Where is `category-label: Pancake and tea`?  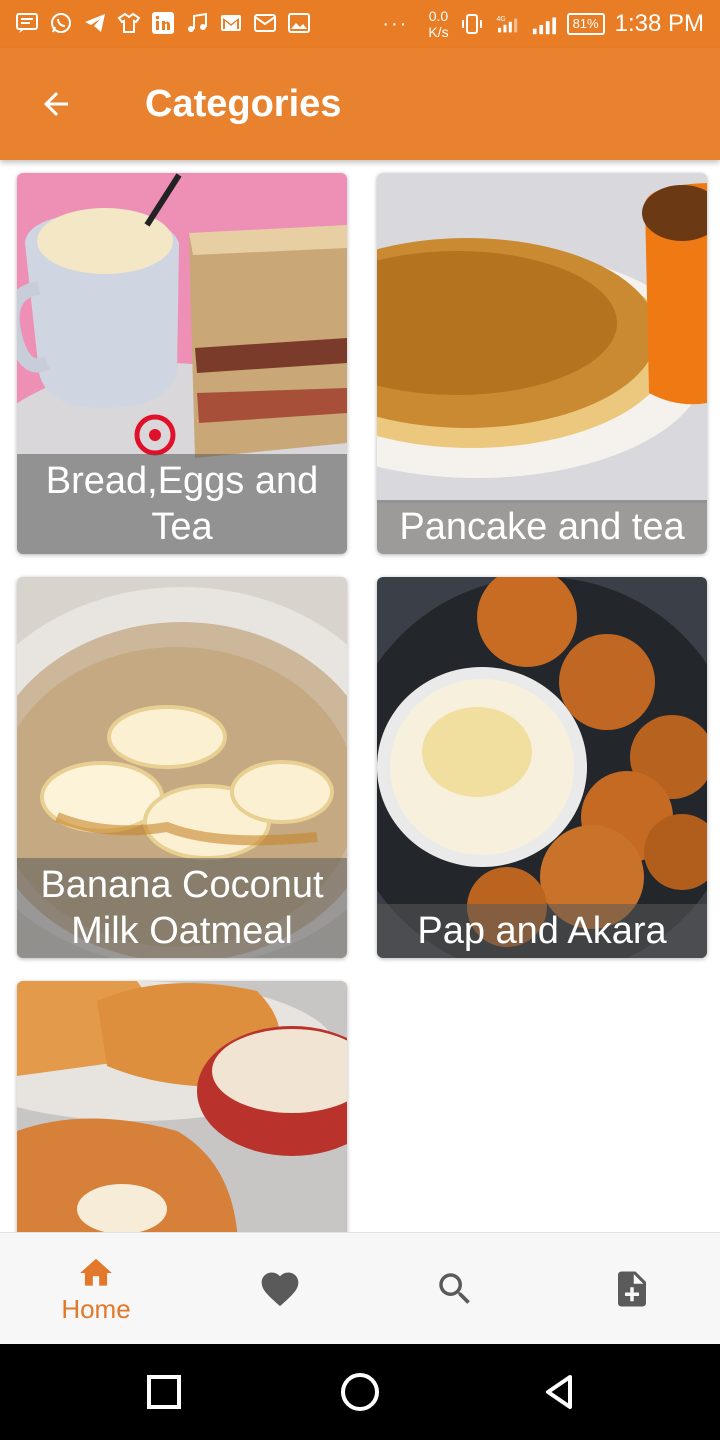 category-label: Pancake and tea is located at coordinates (542, 527).